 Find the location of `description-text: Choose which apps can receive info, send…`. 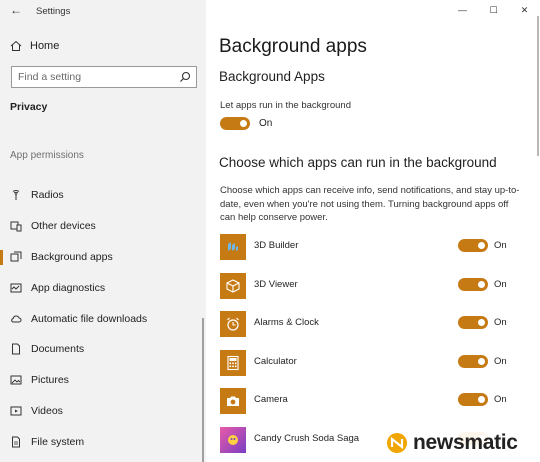

description-text: Choose which apps can receive info, send… is located at coordinates (370, 204).